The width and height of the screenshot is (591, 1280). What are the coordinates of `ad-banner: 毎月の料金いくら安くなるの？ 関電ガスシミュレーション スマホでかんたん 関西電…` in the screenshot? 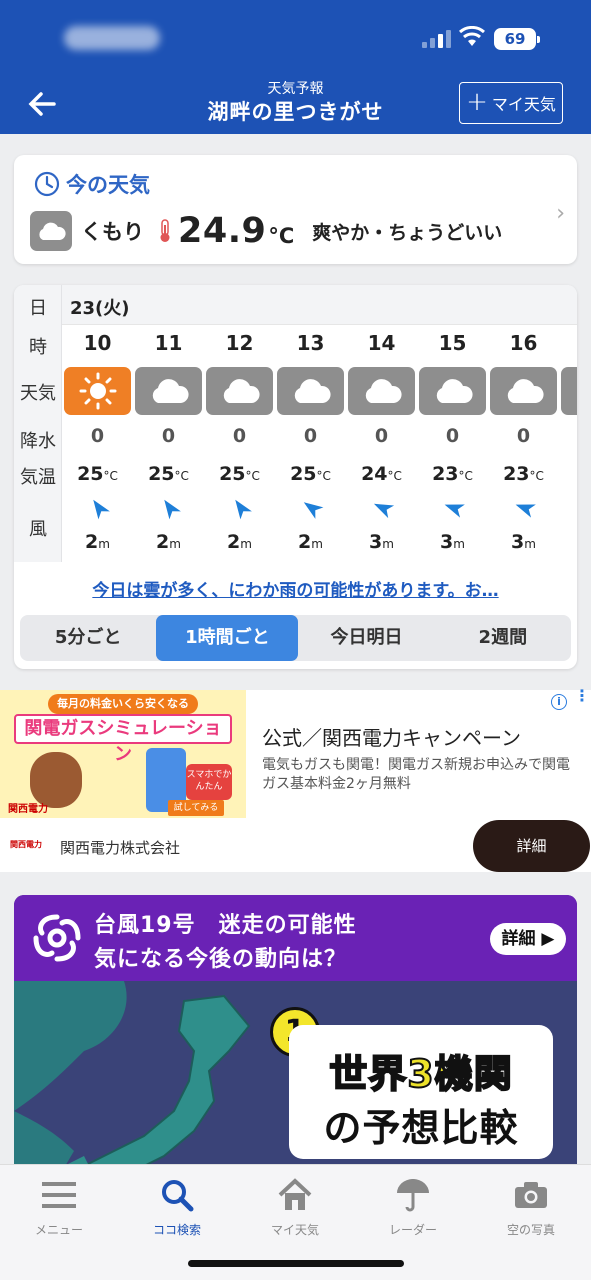 It's located at (295, 780).